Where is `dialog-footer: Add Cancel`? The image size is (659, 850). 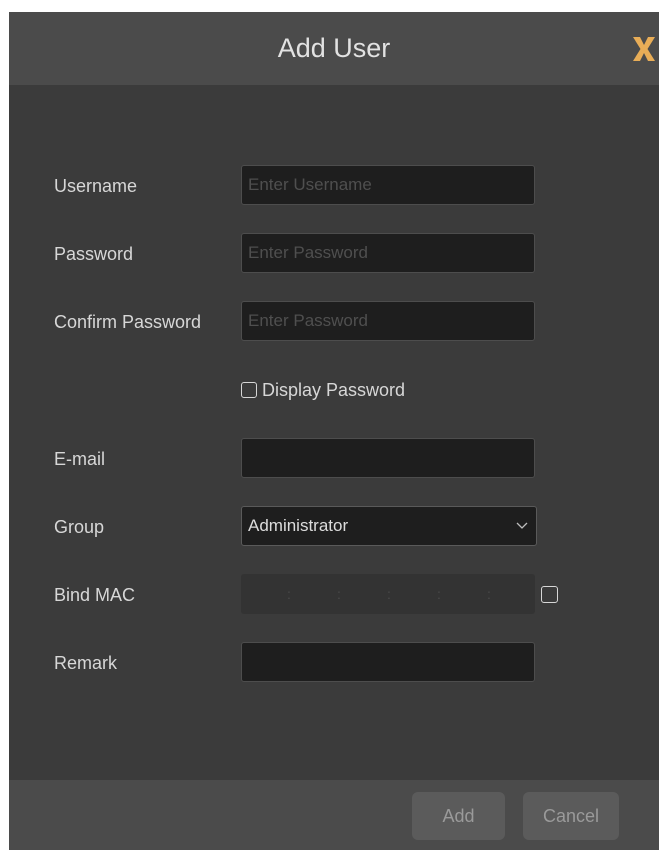 dialog-footer: Add Cancel is located at coordinates (334, 815).